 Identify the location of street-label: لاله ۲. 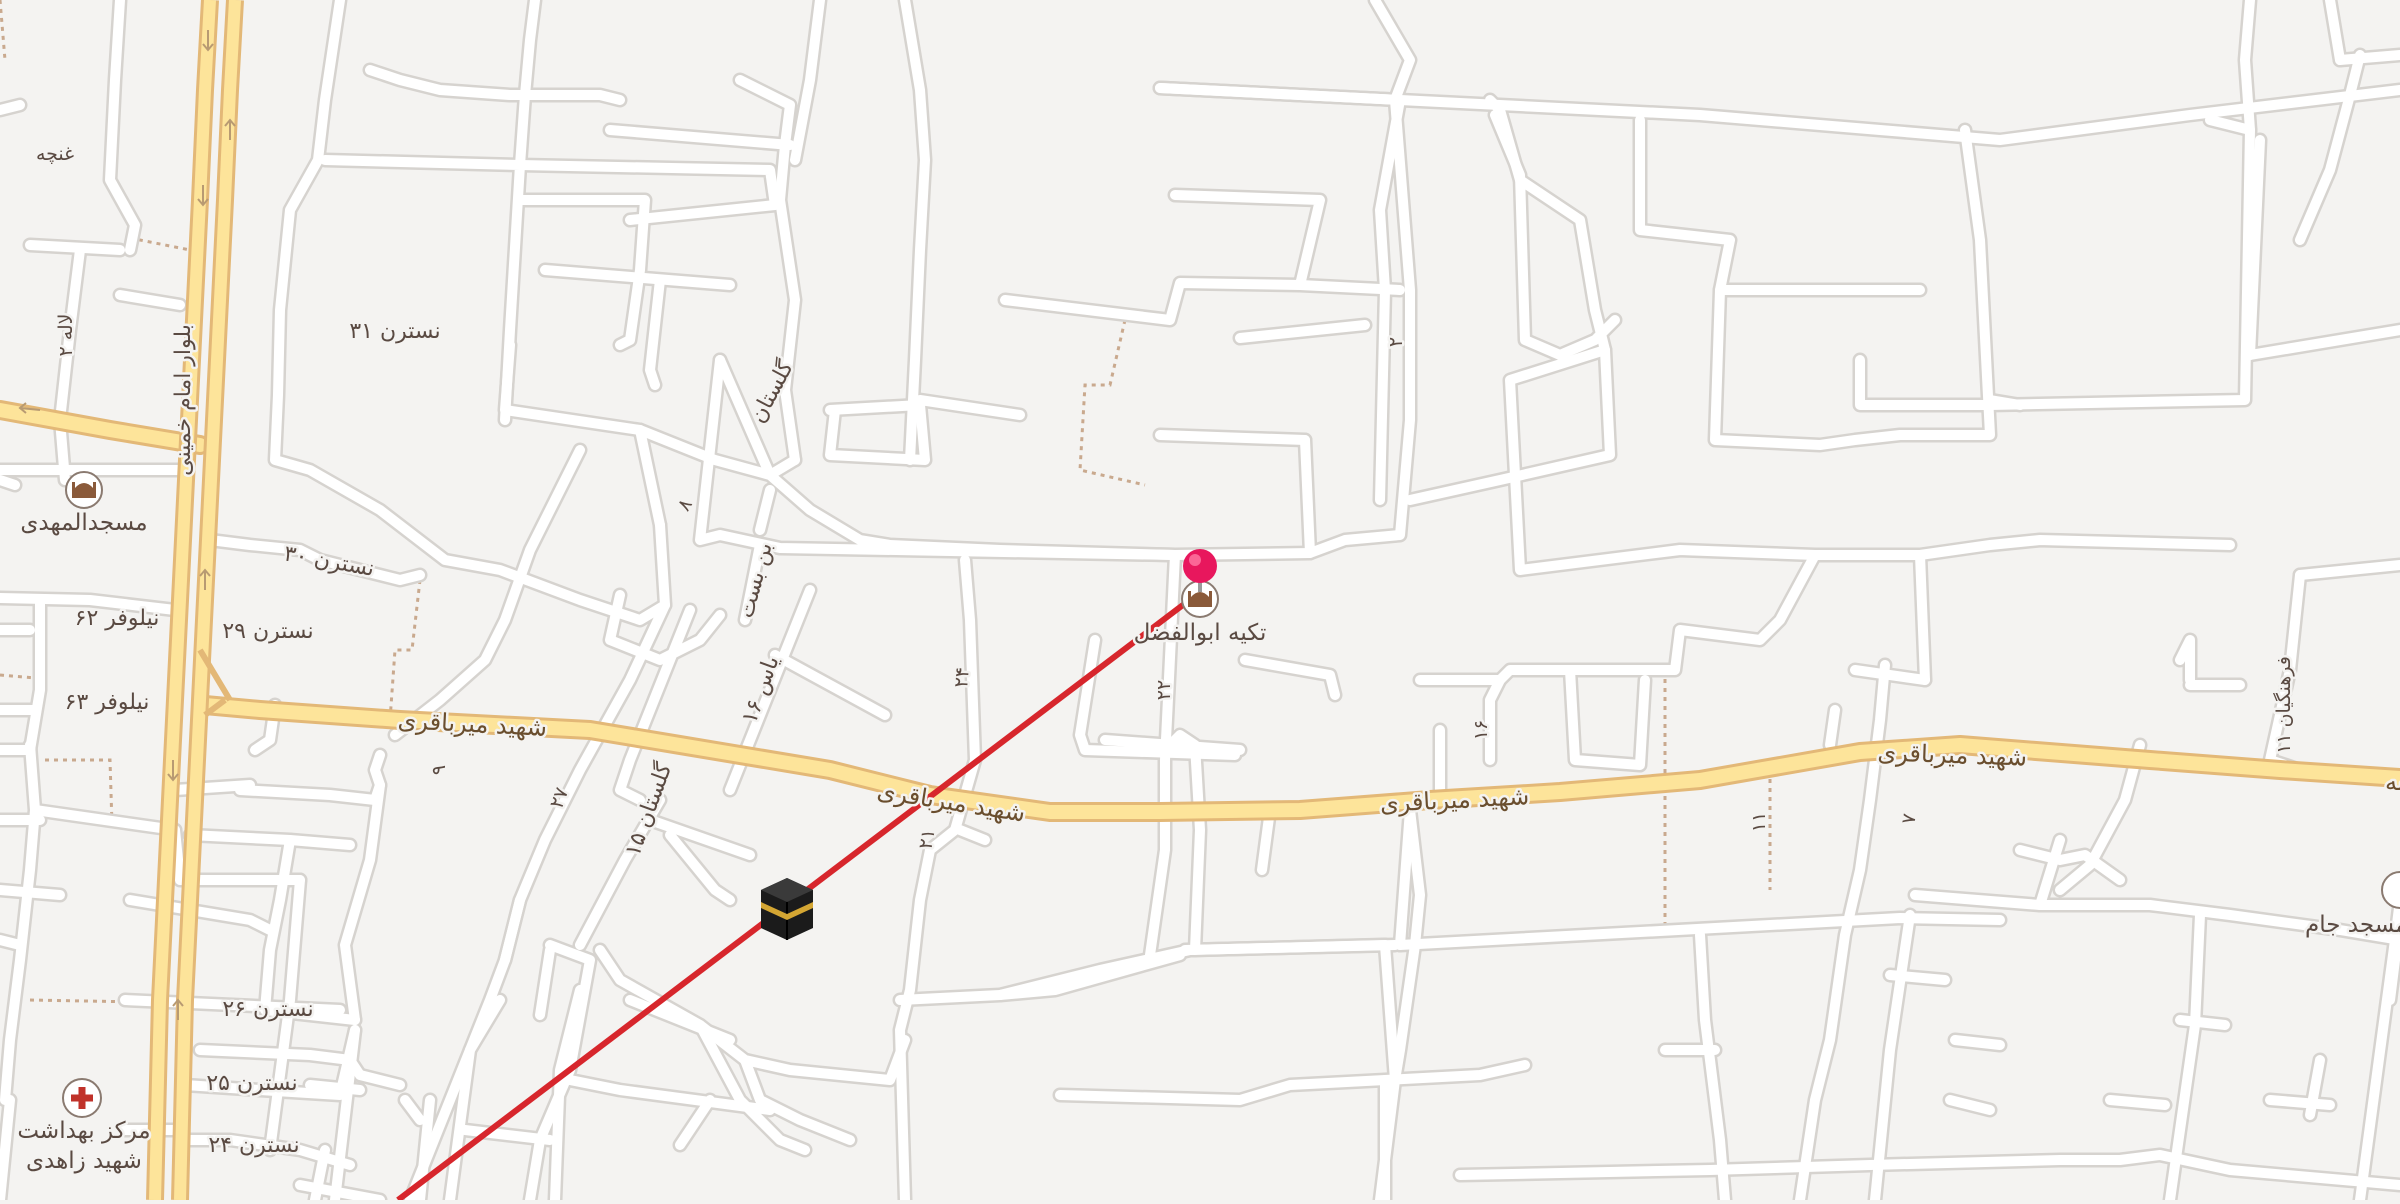
(66, 334).